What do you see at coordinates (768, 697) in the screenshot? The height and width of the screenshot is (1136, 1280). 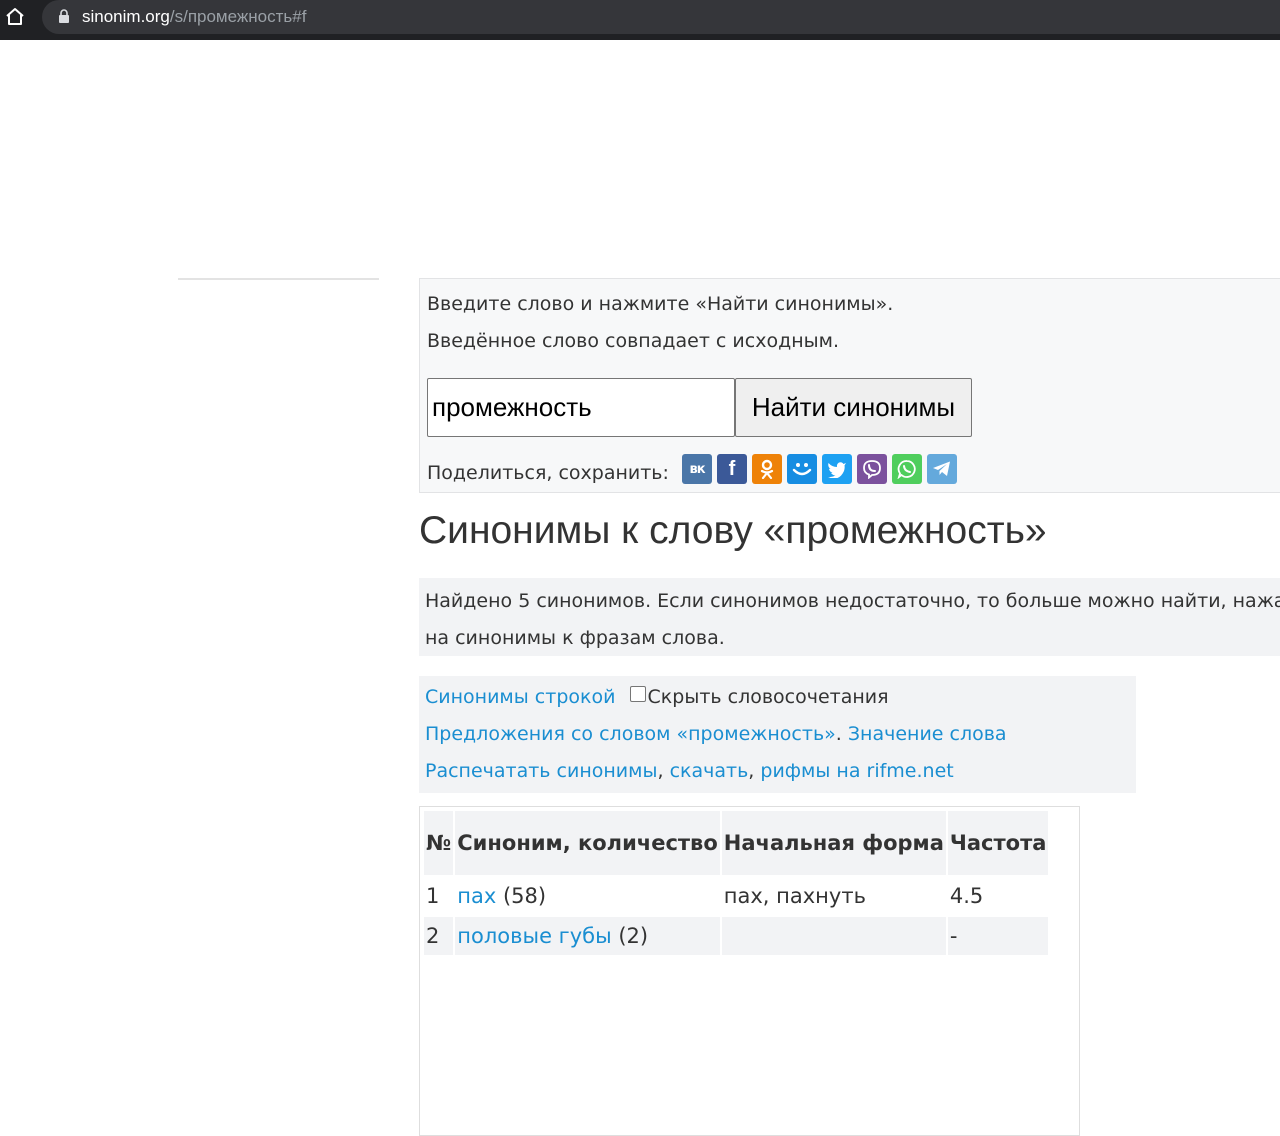 I see `hide-phrases-label: Скрыть словосочетания` at bounding box center [768, 697].